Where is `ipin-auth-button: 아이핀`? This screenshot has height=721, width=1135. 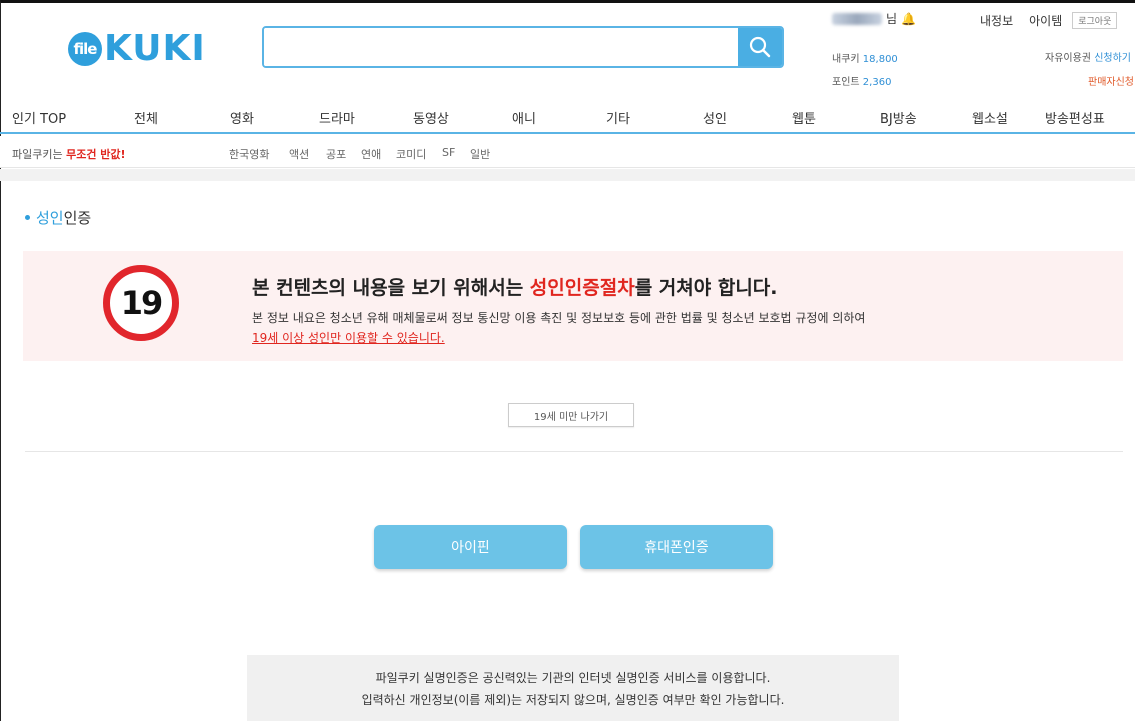
ipin-auth-button: 아이핀 is located at coordinates (470, 547).